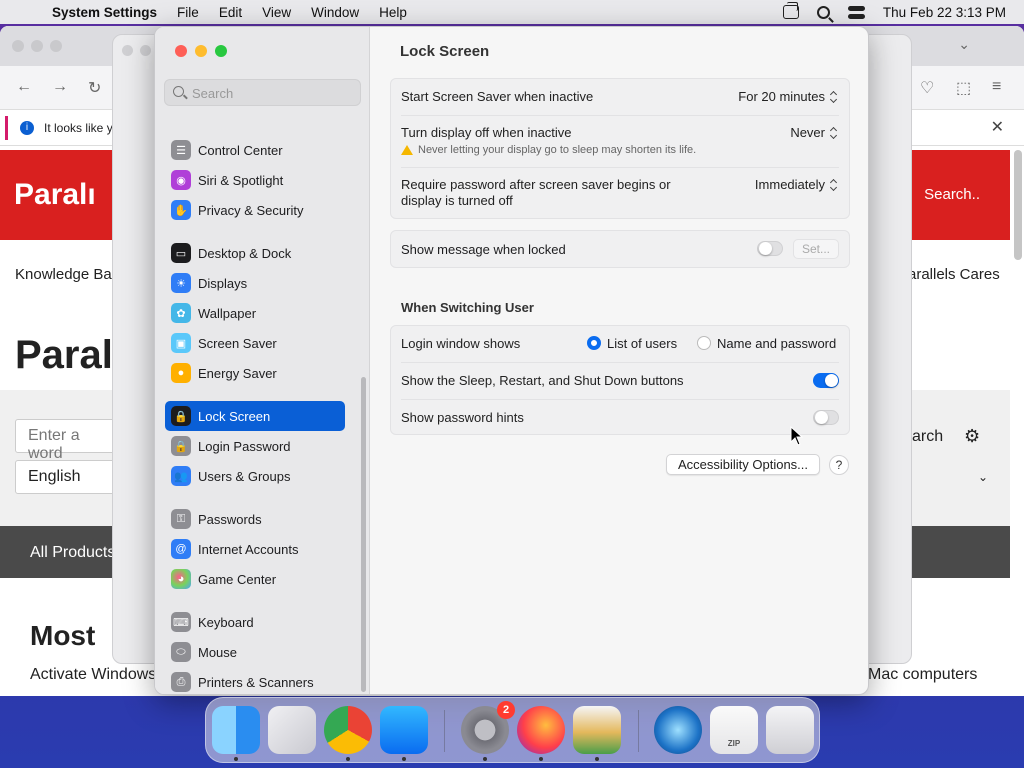 The height and width of the screenshot is (768, 1024). Describe the element at coordinates (255, 519) in the screenshot. I see `sidebar-item-passwords: ⚿ Passwords` at that location.